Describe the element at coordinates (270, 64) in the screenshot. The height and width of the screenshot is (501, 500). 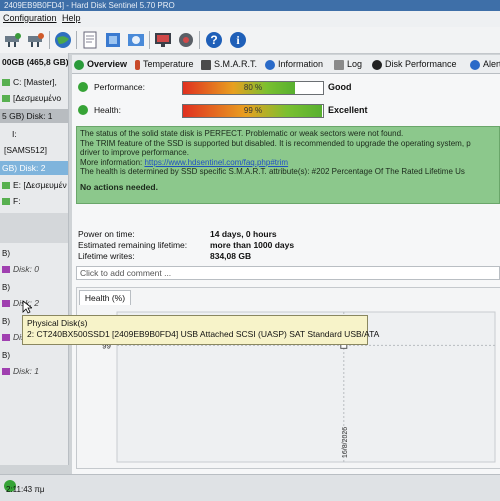
I see `info-icon` at that location.